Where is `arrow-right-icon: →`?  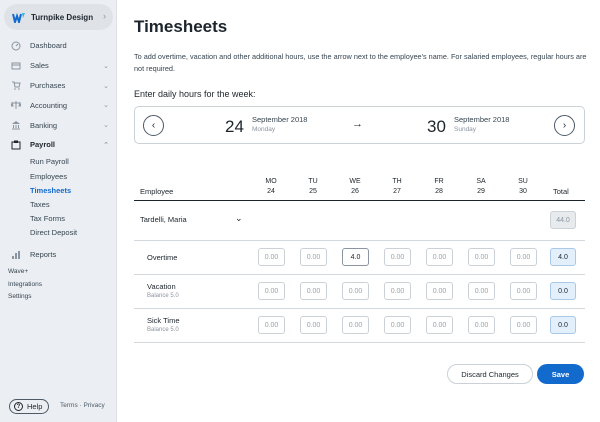 arrow-right-icon: → is located at coordinates (357, 124).